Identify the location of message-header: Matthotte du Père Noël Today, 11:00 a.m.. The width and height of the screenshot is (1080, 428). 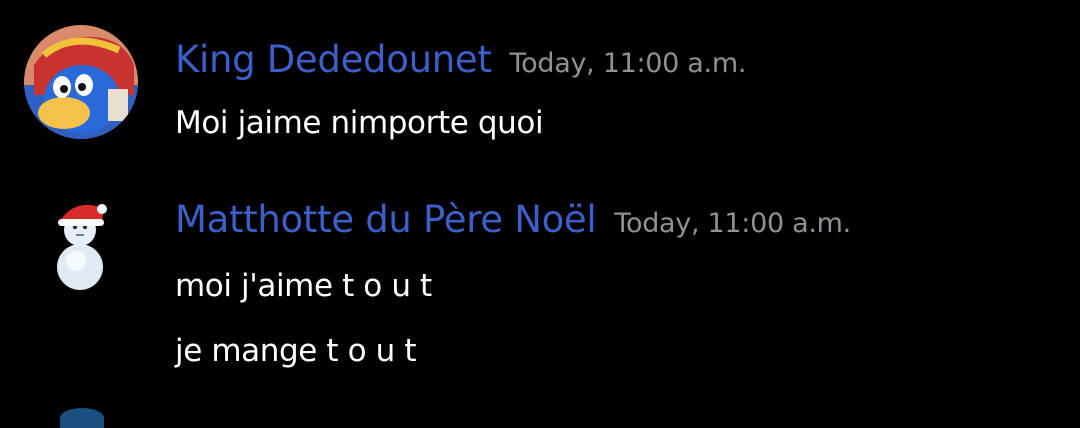
(513, 219).